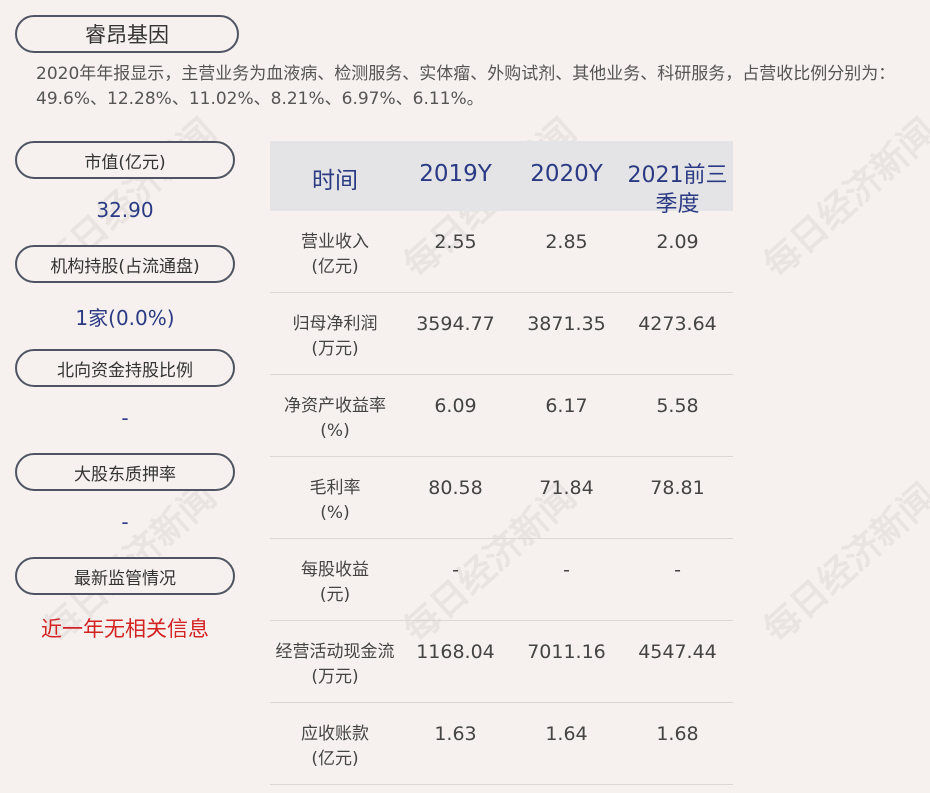  Describe the element at coordinates (501, 416) in the screenshot. I see `table-row: 净资产收益率 (%) 6.09 6.17 5.58` at that location.